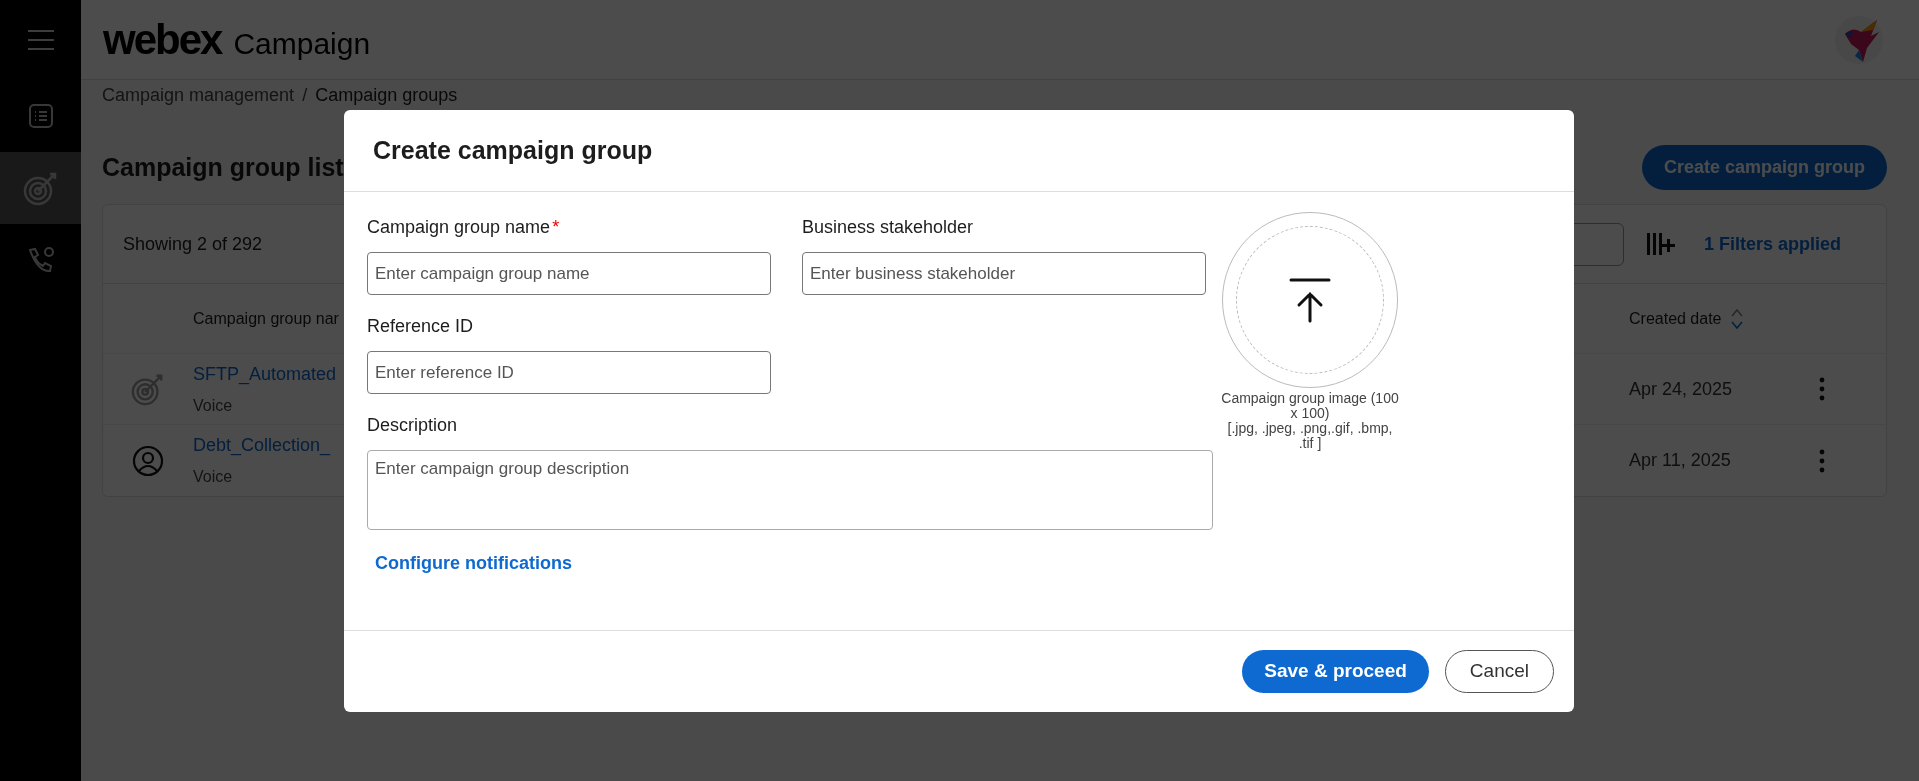 This screenshot has width=1919, height=781. I want to click on required-mark: *, so click(556, 227).